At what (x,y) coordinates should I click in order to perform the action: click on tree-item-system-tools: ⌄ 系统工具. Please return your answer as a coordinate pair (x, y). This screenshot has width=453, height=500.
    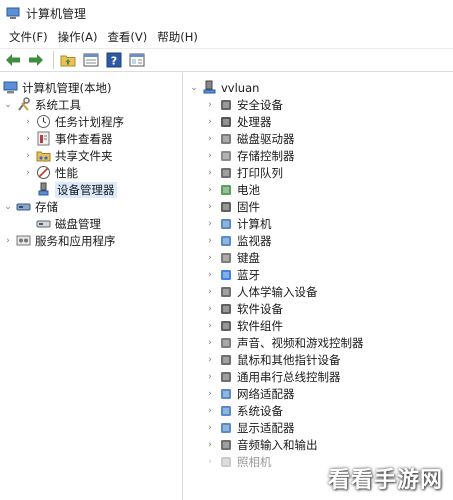
    Looking at the image, I should click on (42, 104).